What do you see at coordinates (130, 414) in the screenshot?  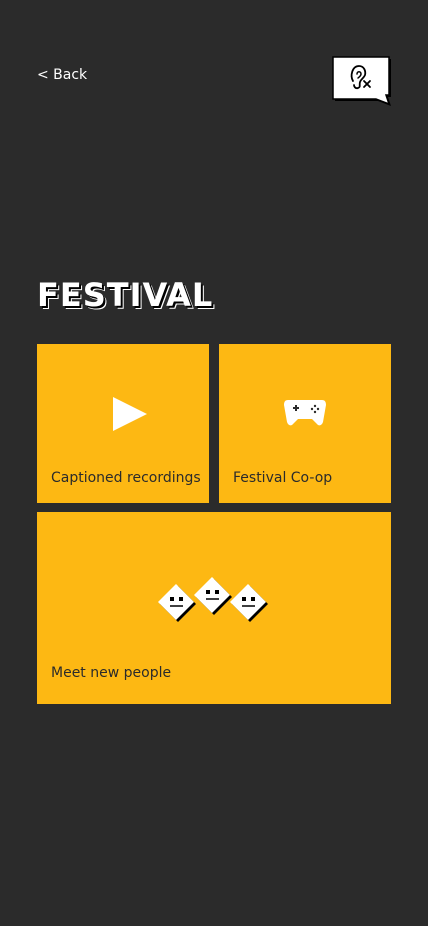 I see `play-icon` at bounding box center [130, 414].